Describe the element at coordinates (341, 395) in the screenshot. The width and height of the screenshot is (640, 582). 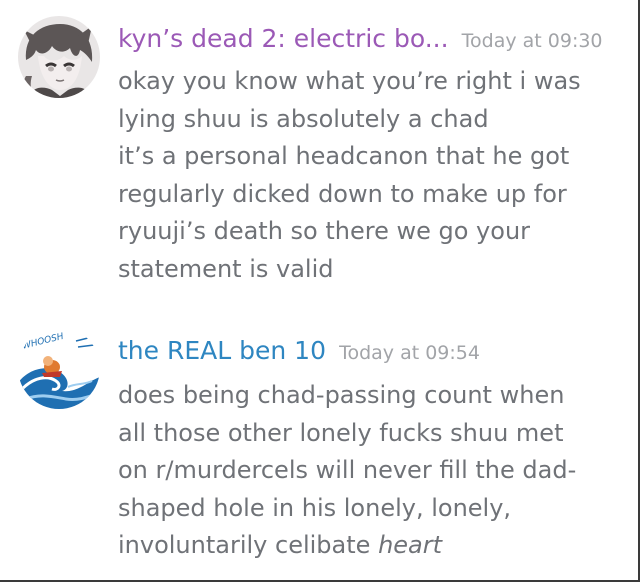
I see `message-line: does being chad-passing count when` at that location.